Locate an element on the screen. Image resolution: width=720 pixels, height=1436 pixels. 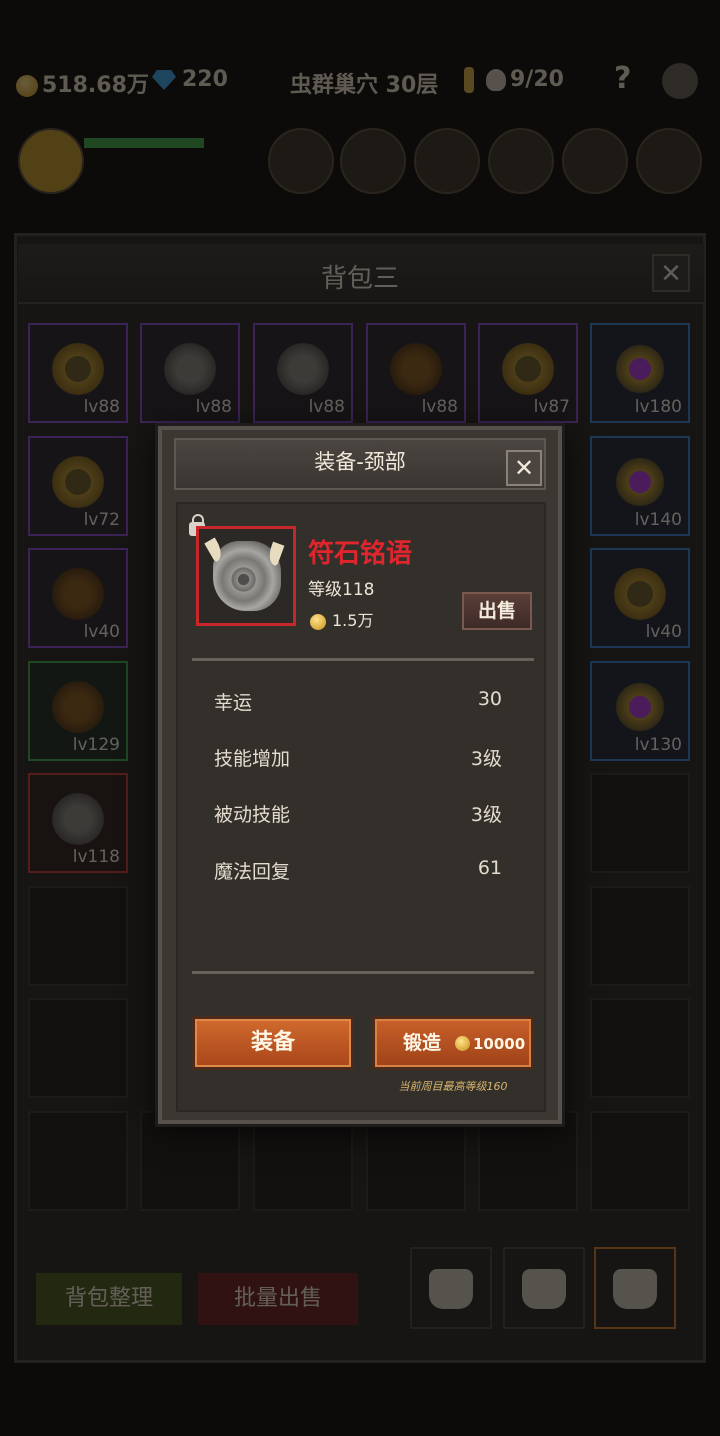
stat-row: 被动技能 3级 is located at coordinates (358, 813).